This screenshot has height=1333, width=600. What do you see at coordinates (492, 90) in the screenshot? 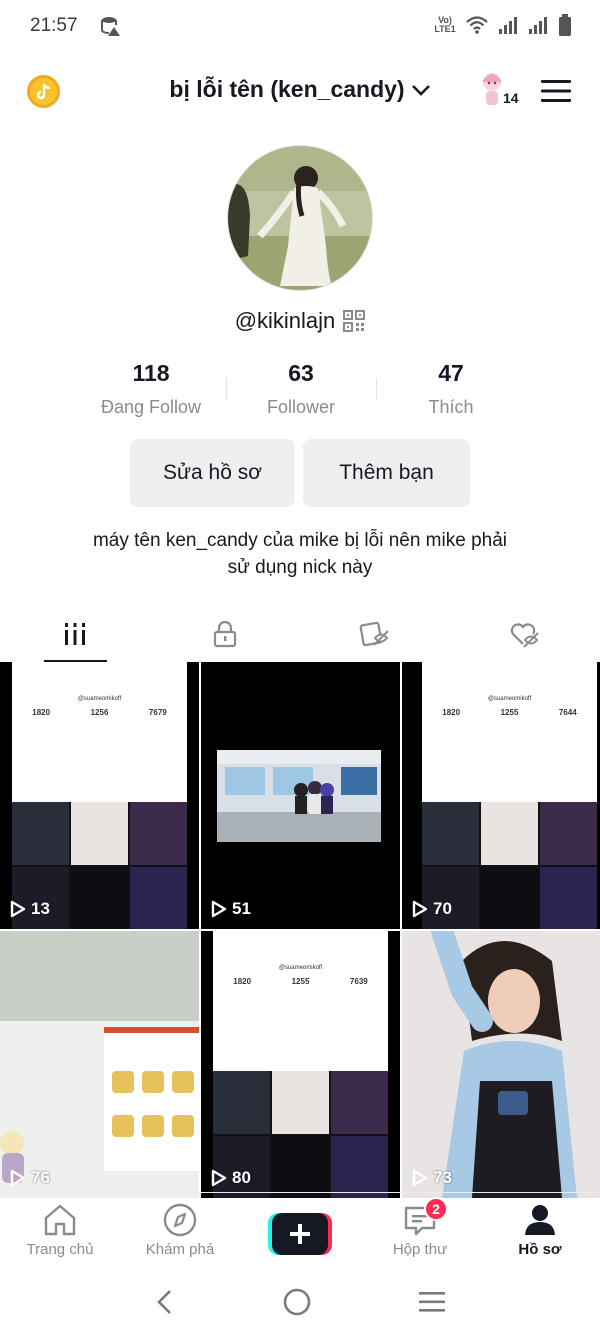
I see `profile-view-avatar-icon` at bounding box center [492, 90].